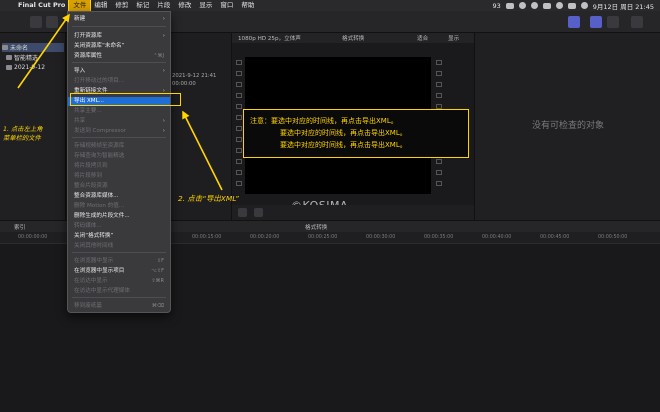  I want to click on ruler-tick-label: 00:00:25:00, so click(323, 237).